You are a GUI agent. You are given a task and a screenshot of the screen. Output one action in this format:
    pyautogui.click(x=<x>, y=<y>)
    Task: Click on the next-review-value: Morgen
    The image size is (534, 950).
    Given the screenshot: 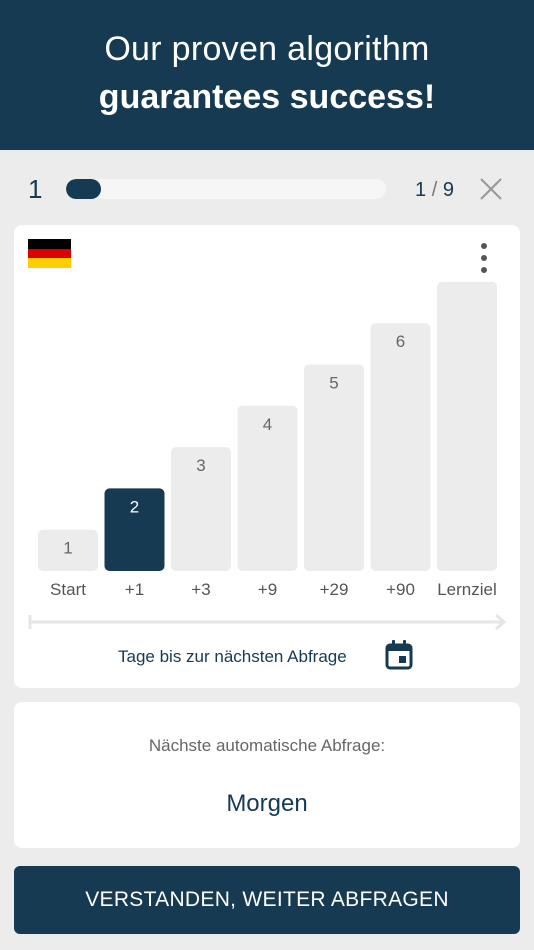 What is the action you would take?
    pyautogui.click(x=267, y=803)
    